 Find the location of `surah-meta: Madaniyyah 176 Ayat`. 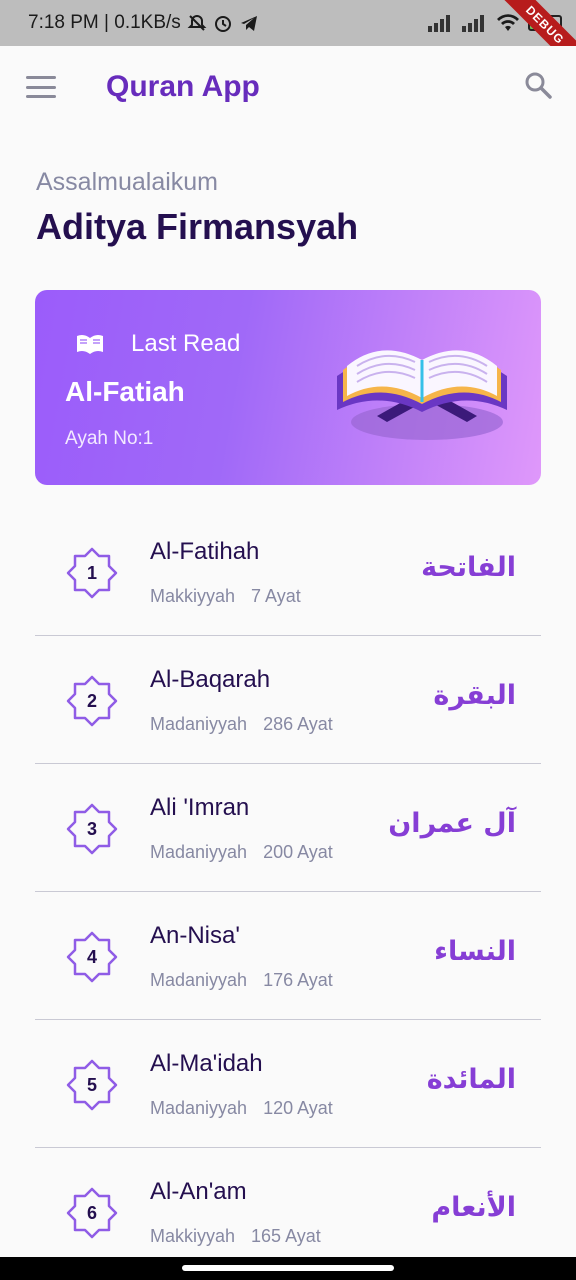

surah-meta: Madaniyyah 176 Ayat is located at coordinates (241, 980).